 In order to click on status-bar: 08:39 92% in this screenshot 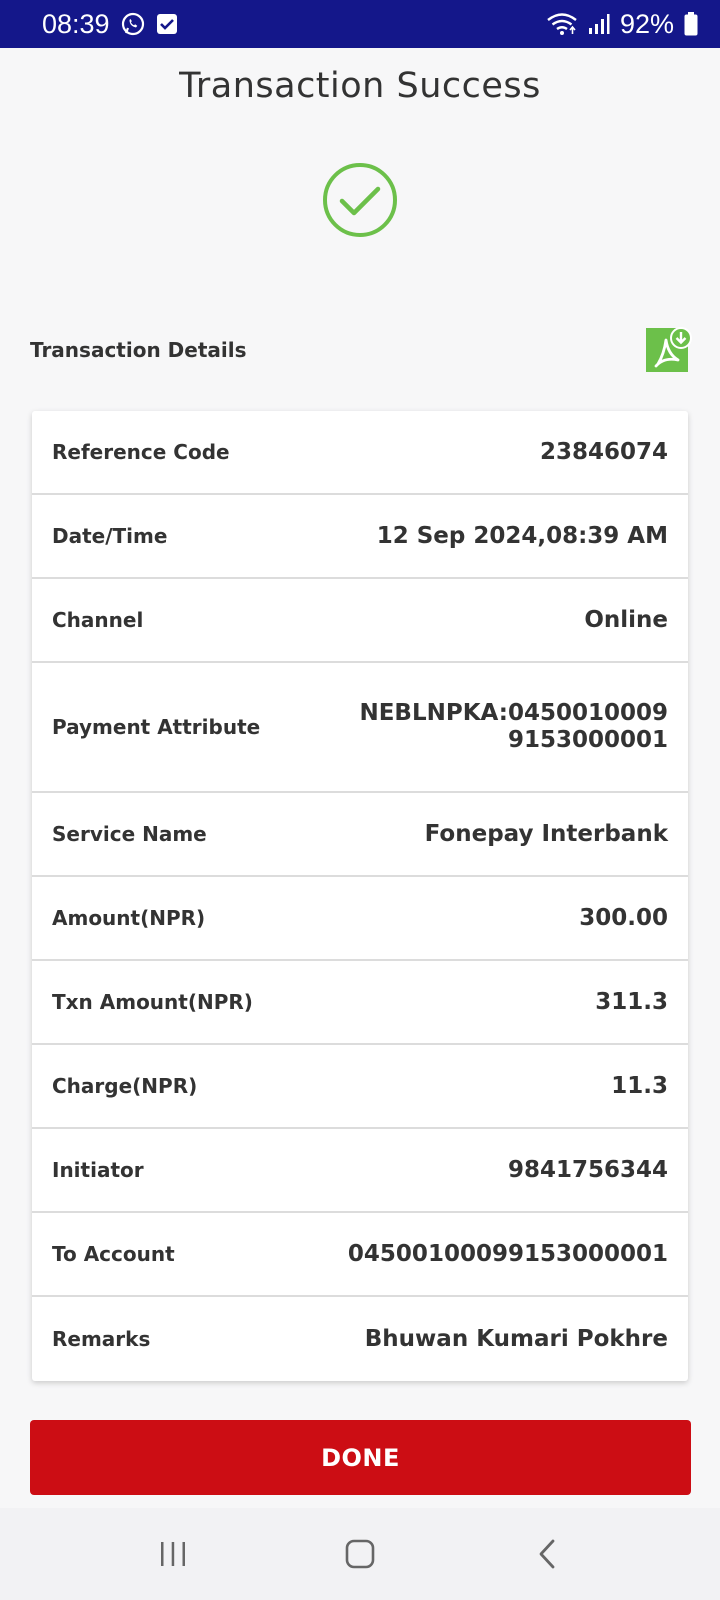, I will do `click(360, 24)`.